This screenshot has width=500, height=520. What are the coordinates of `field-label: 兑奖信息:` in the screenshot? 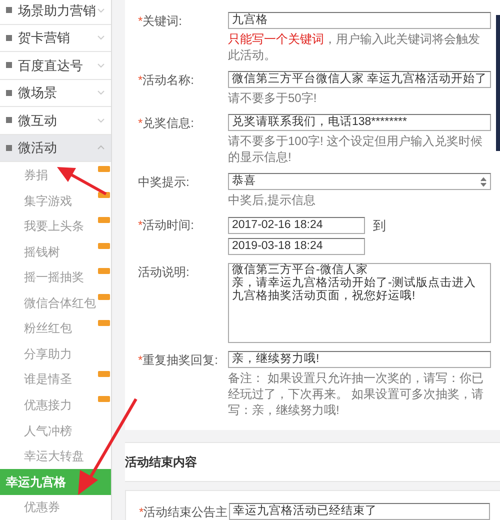 It's located at (168, 123).